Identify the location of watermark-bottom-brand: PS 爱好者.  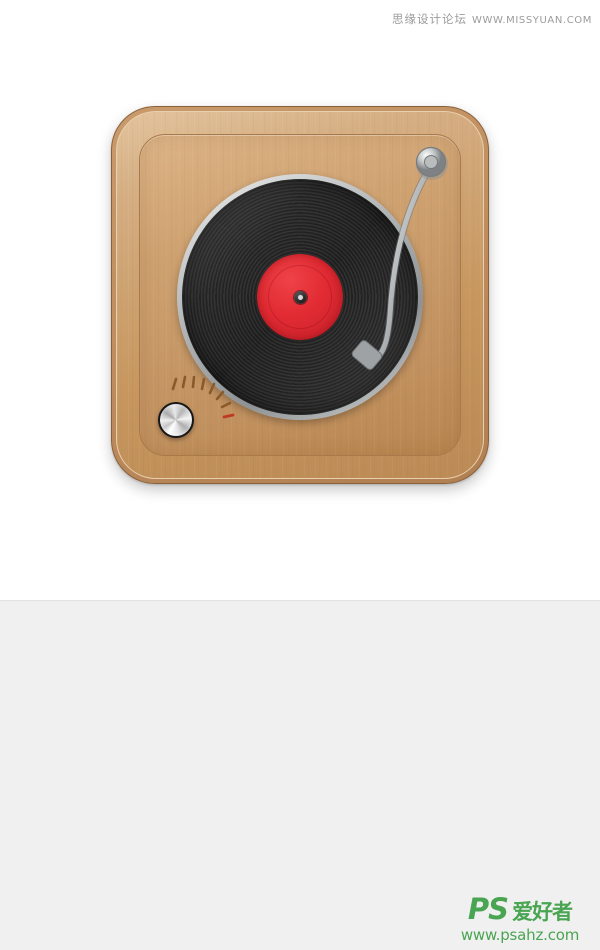
(520, 910).